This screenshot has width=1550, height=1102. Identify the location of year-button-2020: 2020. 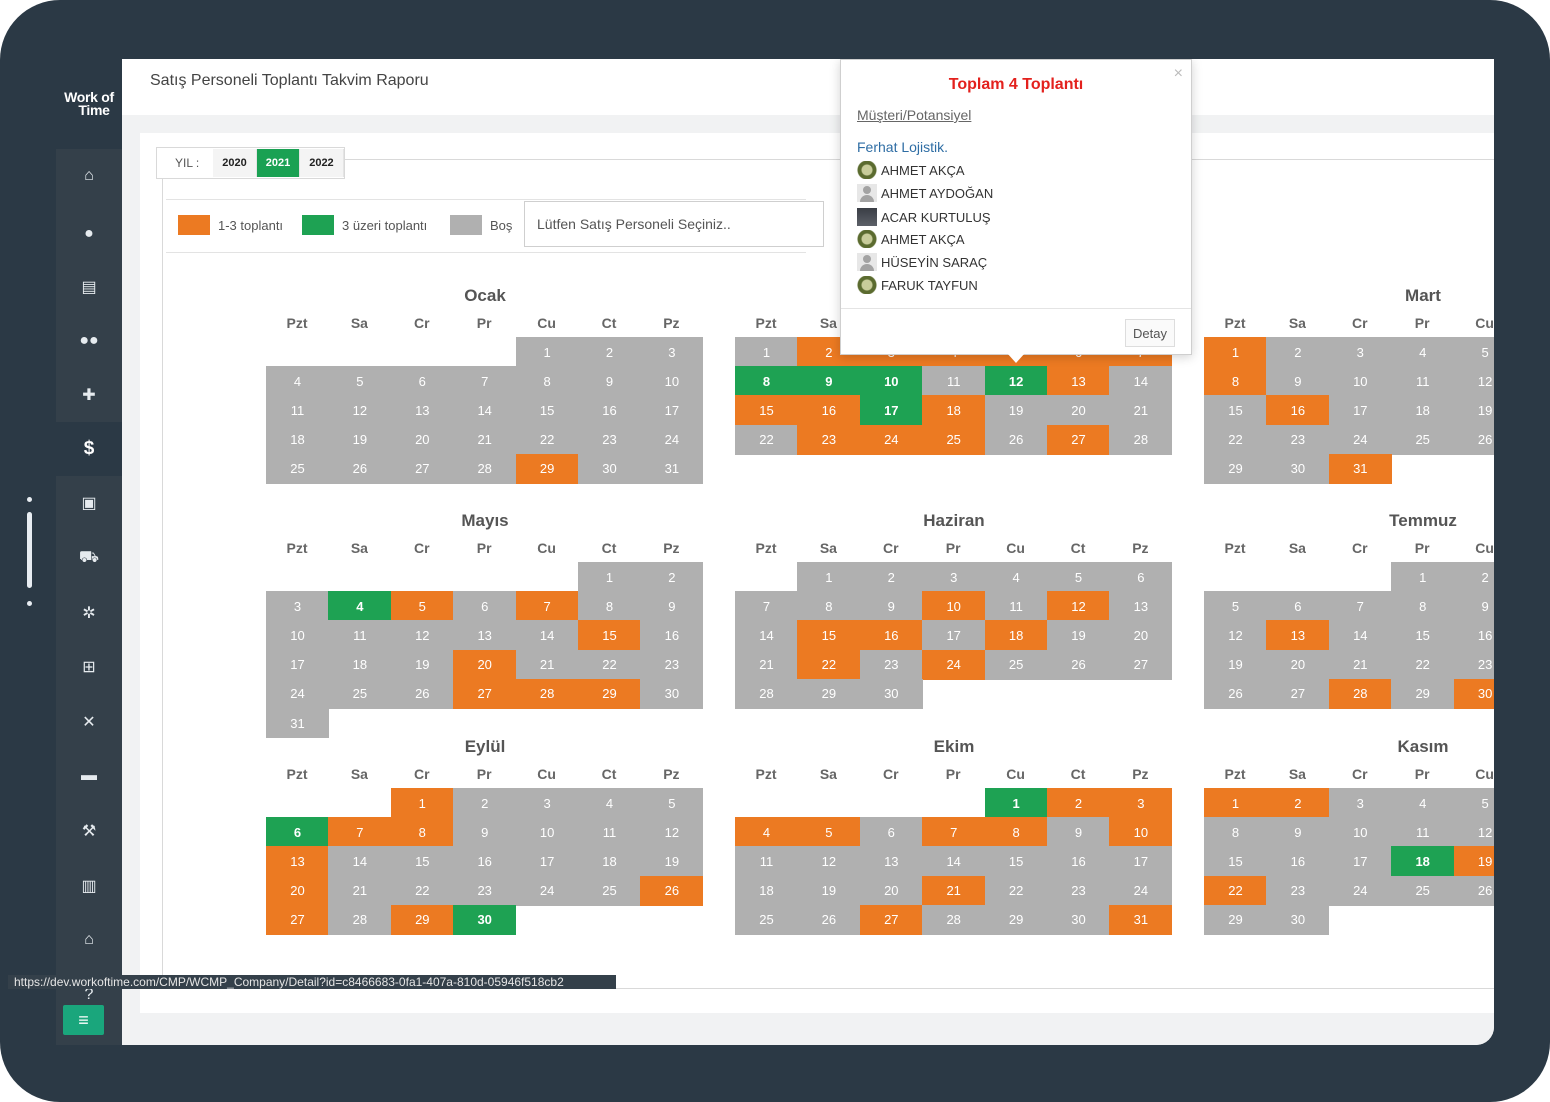
(235, 163).